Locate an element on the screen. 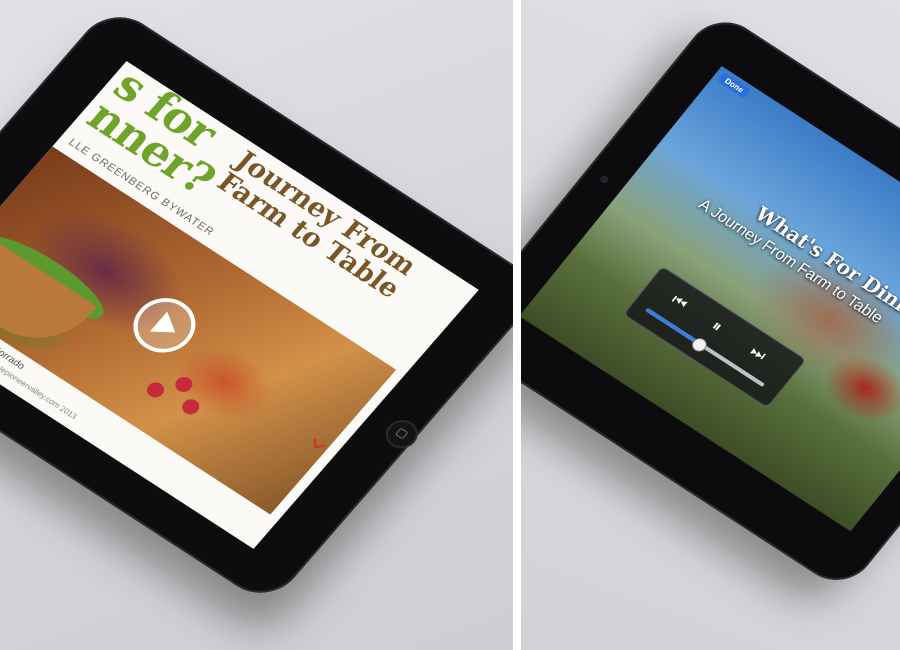 The width and height of the screenshot is (900, 650). volume-slider is located at coordinates (705, 347).